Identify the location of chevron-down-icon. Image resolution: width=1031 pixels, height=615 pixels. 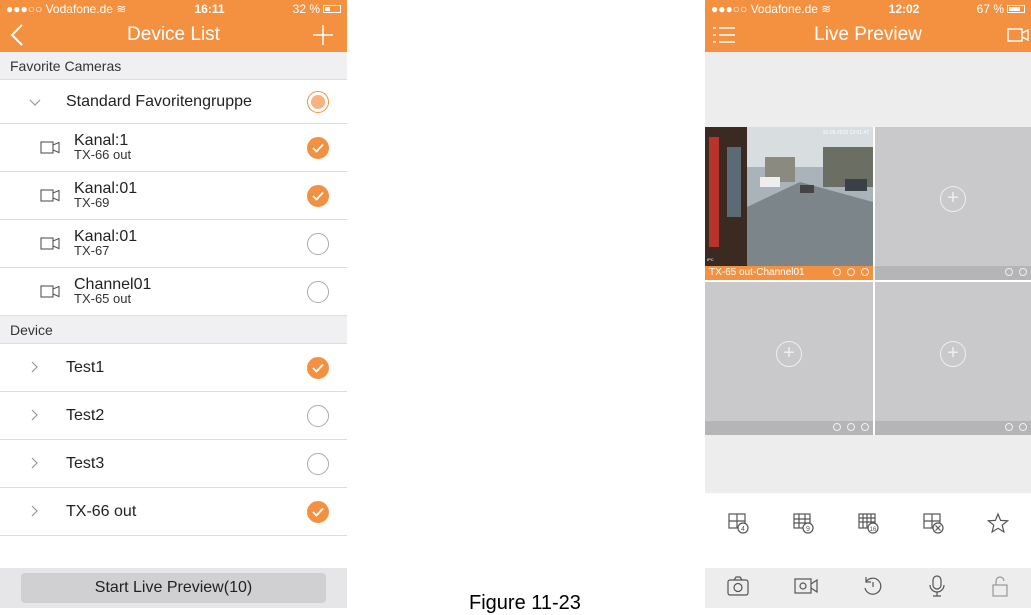
(35, 102).